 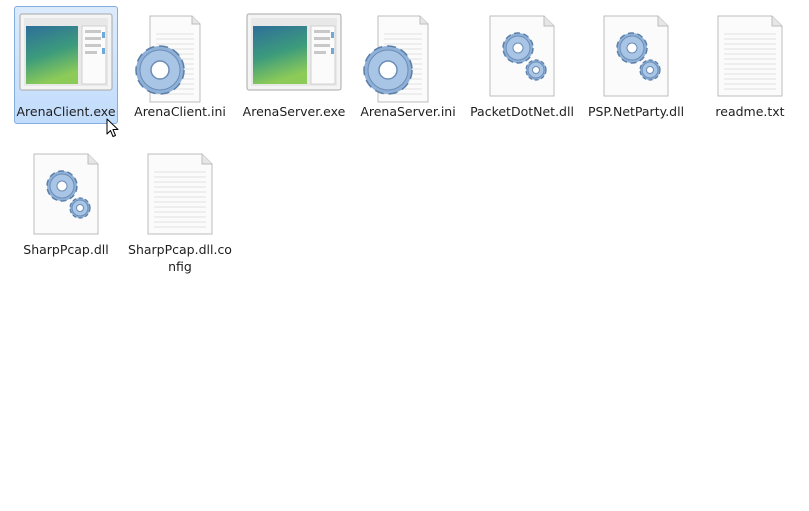 I want to click on file-label: PacketDotNet.dll, so click(x=522, y=111).